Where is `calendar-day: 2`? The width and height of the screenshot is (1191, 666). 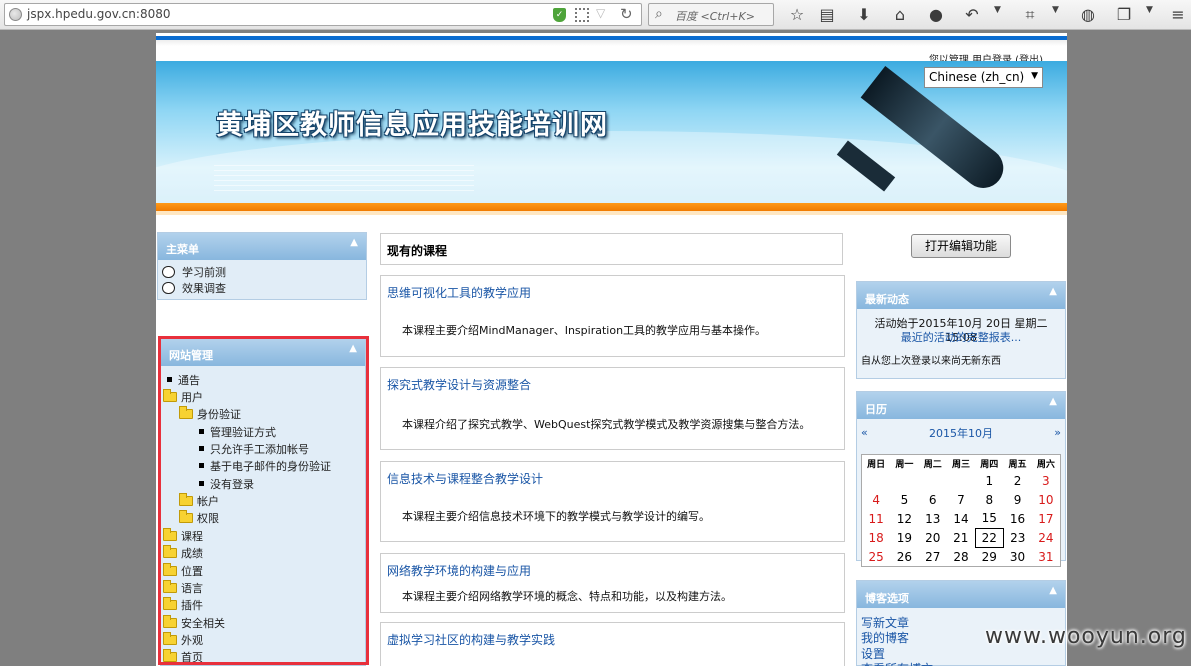
calendar-day: 2 is located at coordinates (1017, 480).